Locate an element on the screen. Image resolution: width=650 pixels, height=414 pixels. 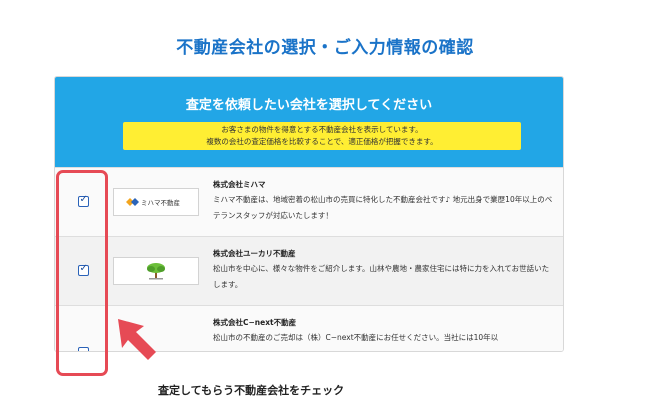
notice-line-1: お客さまの物件を得意とする不動産会社を表示しています。 is located at coordinates (322, 129).